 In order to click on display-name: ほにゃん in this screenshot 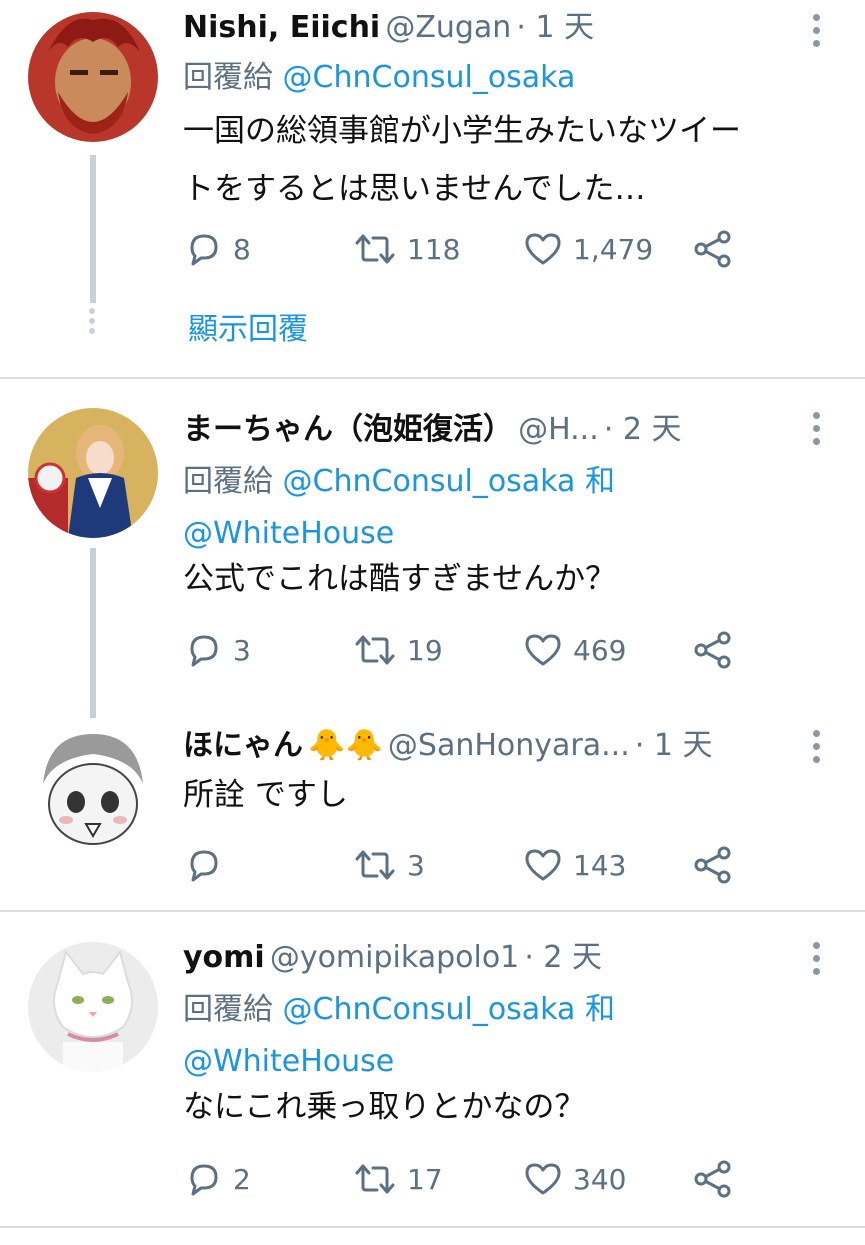, I will do `click(243, 745)`.